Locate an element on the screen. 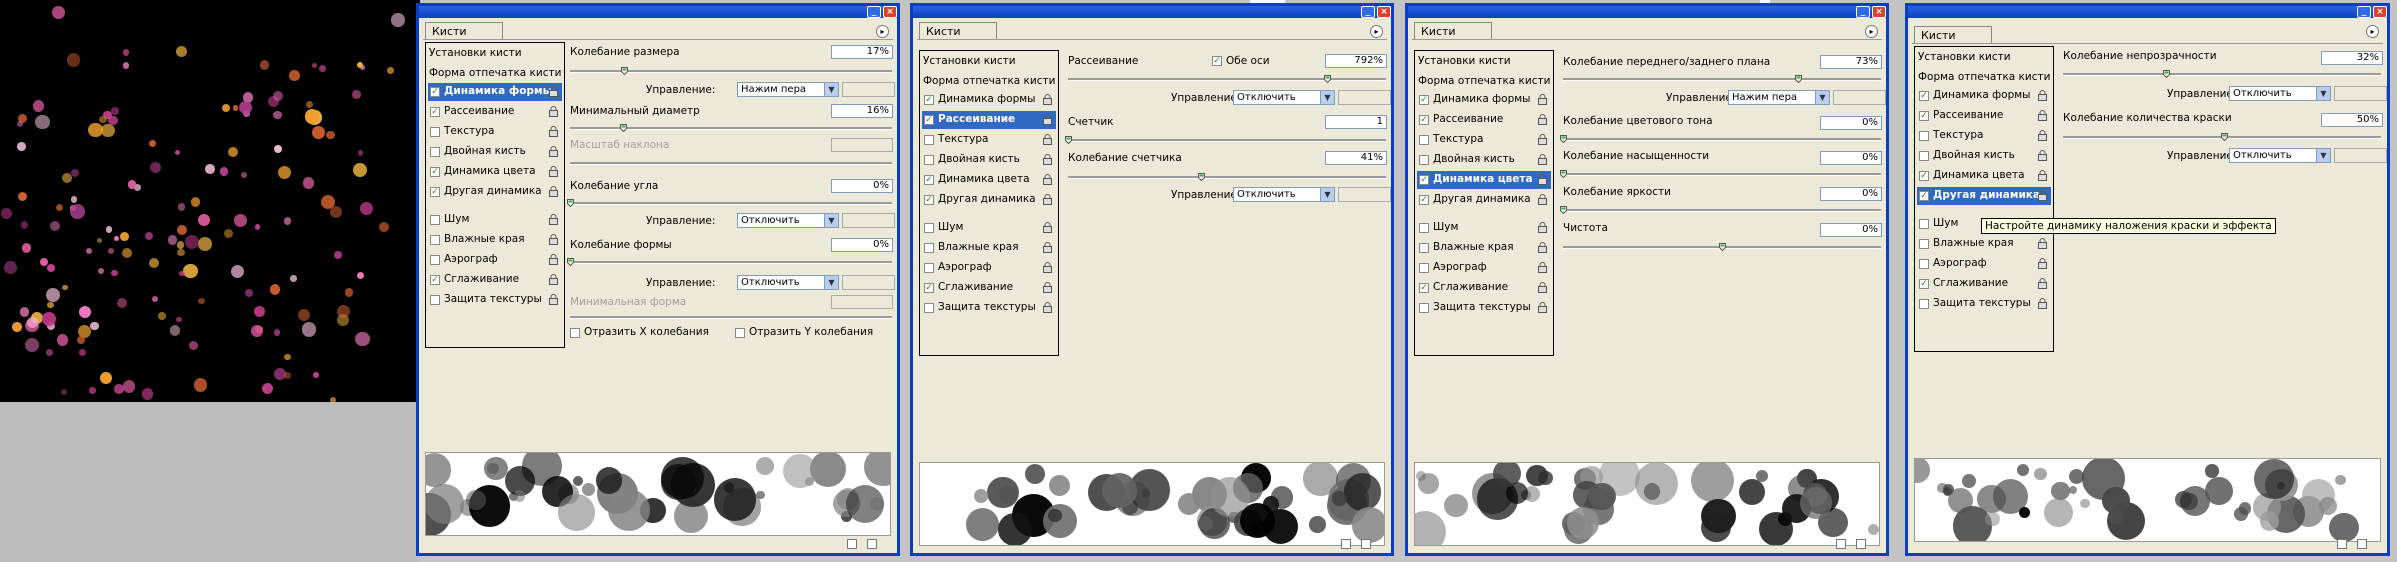 This screenshot has width=2397, height=562. angle-jitter-field: 0% is located at coordinates (862, 186).